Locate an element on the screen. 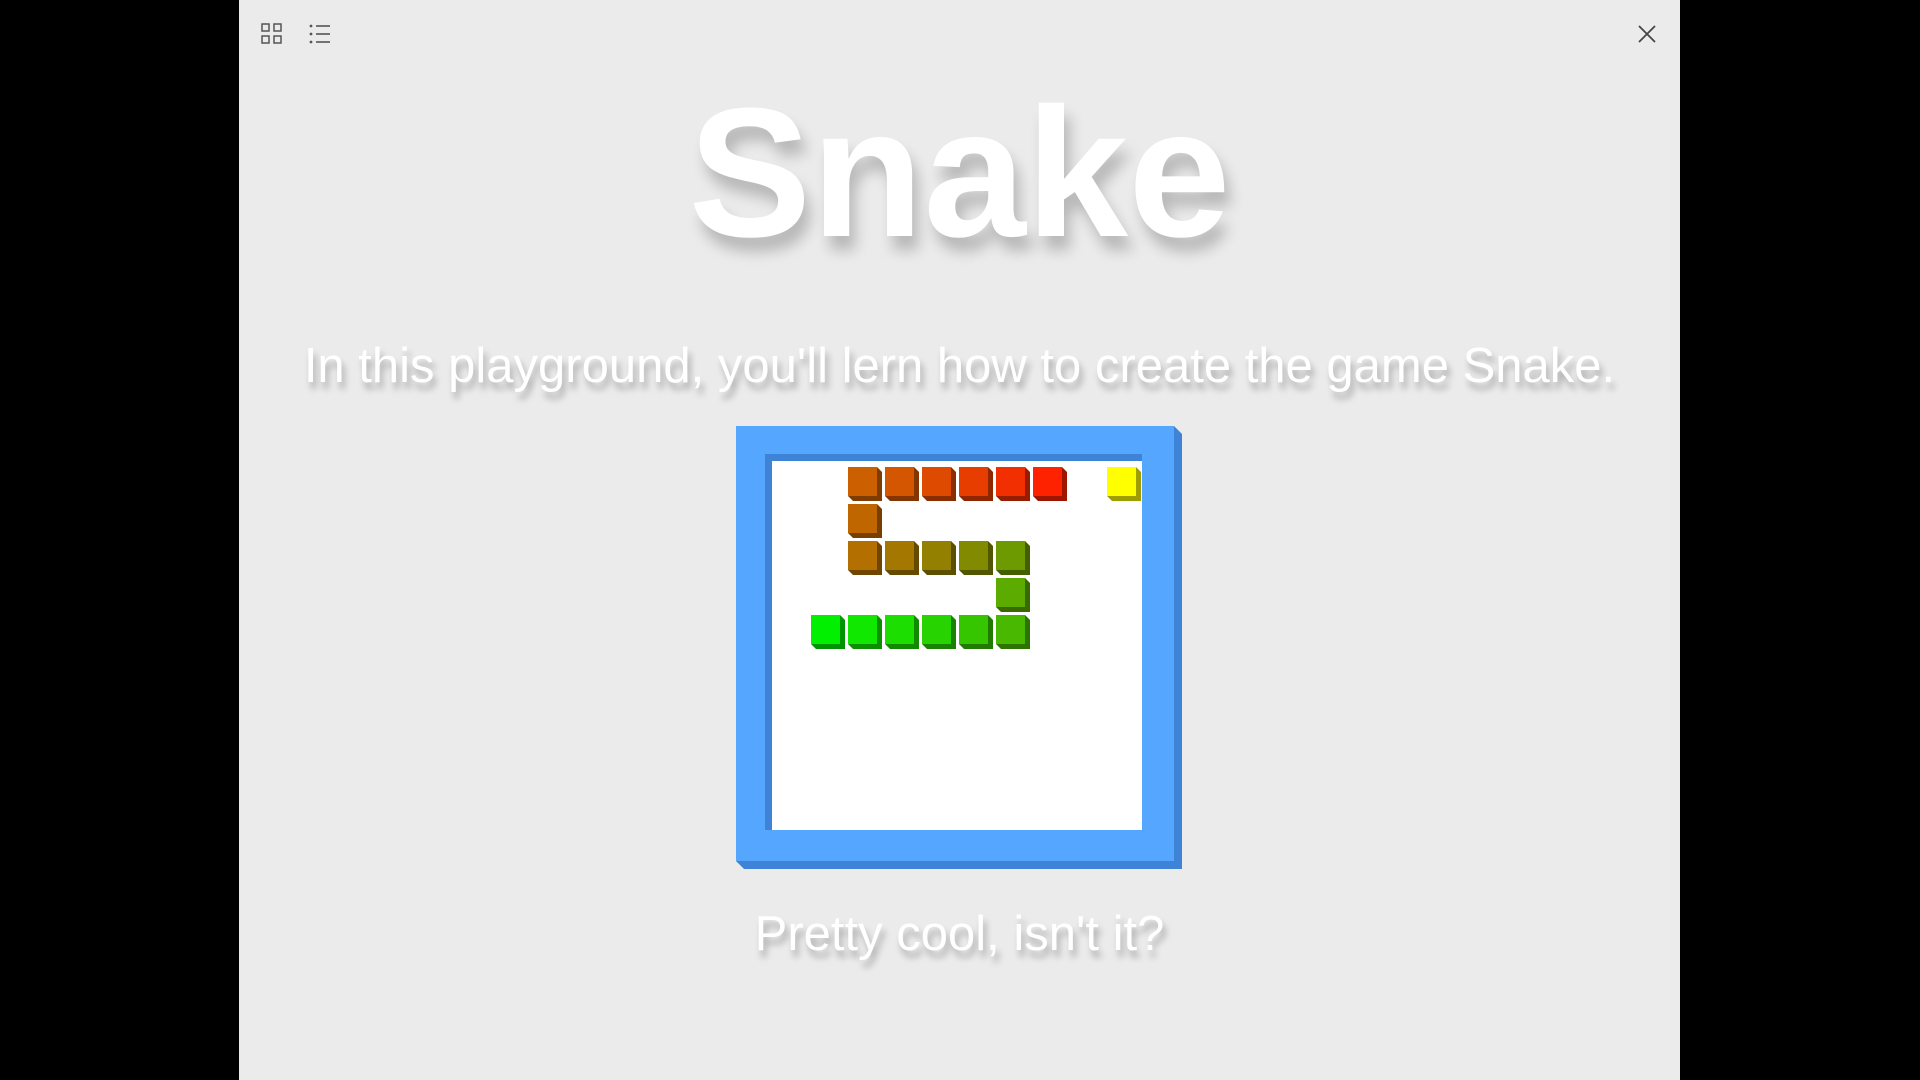  list-view-button is located at coordinates (320, 34).